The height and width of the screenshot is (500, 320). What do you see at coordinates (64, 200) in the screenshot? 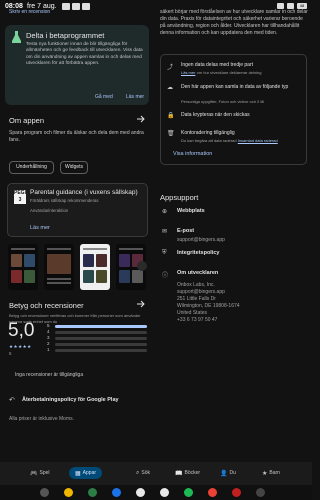
I see `parental-sub1: Föräldrars sällskap rekommenderas` at bounding box center [64, 200].